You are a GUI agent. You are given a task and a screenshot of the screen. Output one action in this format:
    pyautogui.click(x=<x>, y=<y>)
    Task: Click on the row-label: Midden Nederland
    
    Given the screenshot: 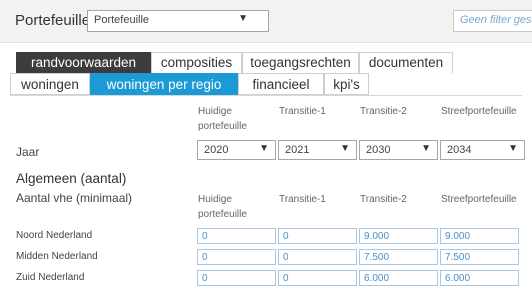 What is the action you would take?
    pyautogui.click(x=57, y=256)
    